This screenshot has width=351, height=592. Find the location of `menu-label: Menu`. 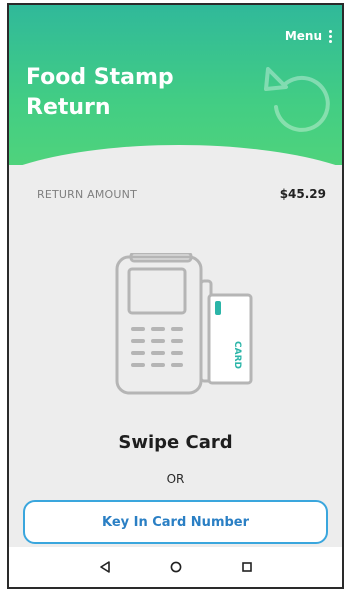

menu-label: Menu is located at coordinates (303, 36).